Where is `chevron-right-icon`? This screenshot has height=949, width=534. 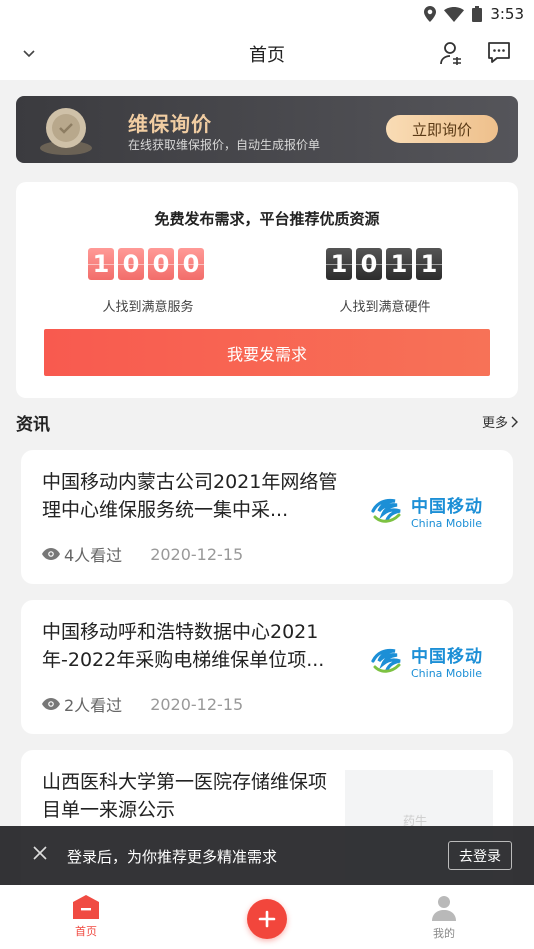 chevron-right-icon is located at coordinates (514, 421).